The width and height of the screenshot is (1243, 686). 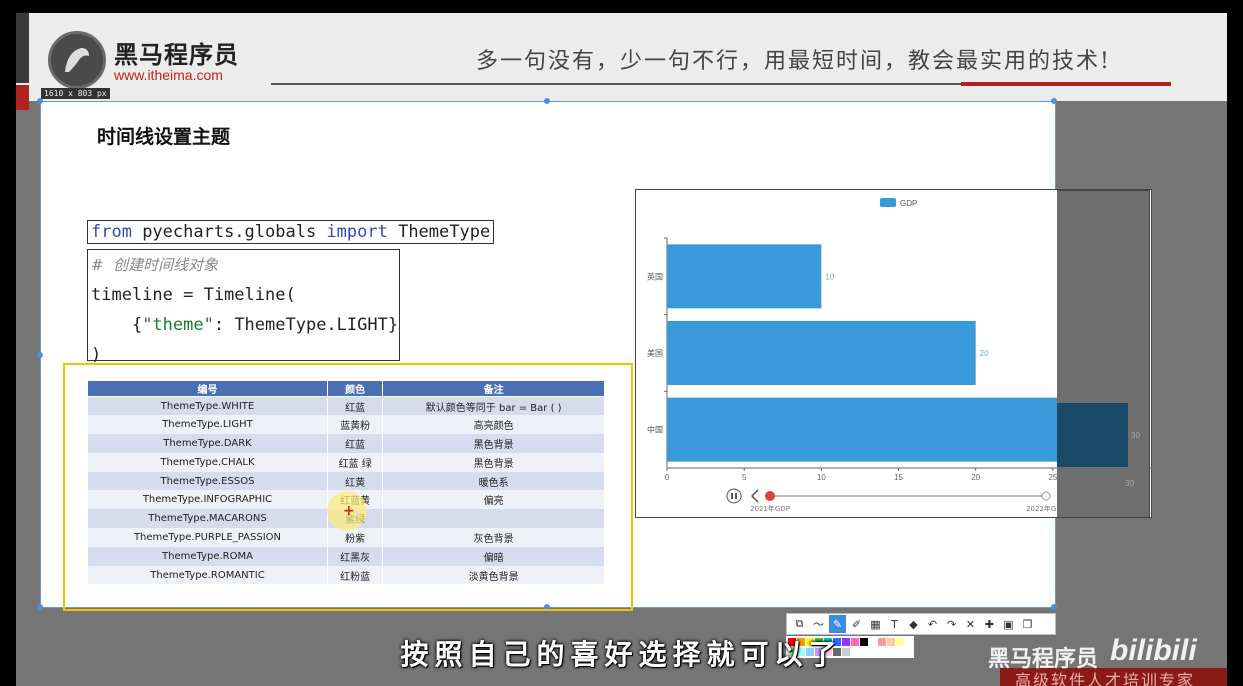 I want to click on table-cell: ThemeType.ESSOS, so click(x=207, y=481).